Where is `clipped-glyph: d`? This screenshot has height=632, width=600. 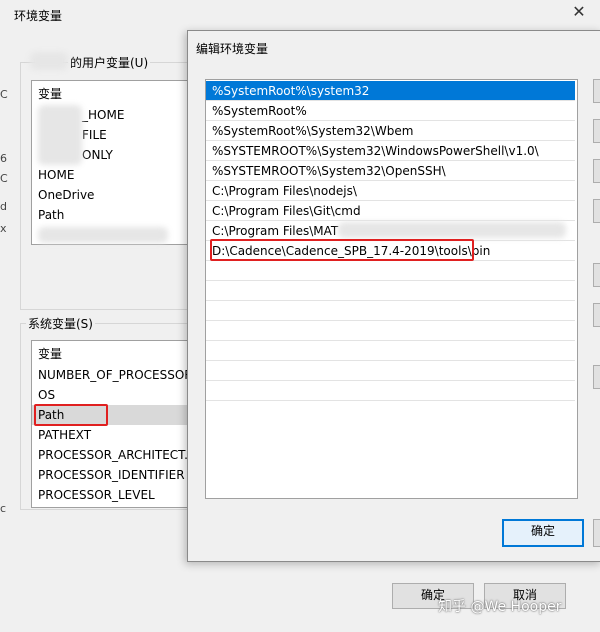
clipped-glyph: d is located at coordinates (3, 206).